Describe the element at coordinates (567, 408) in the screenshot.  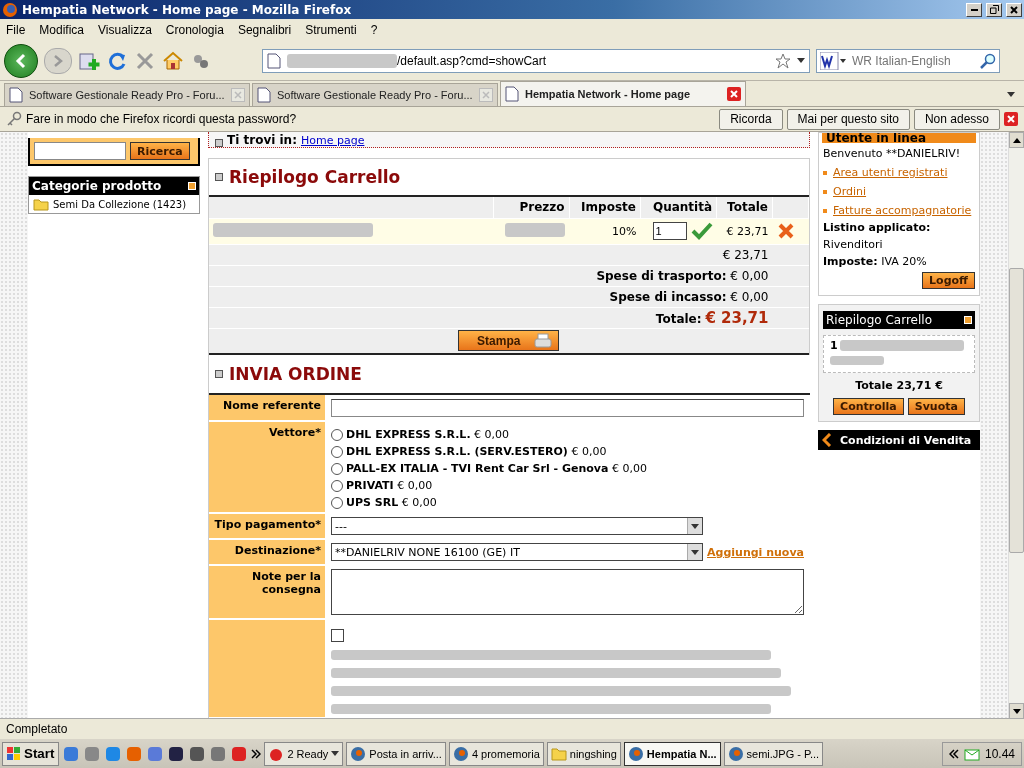
I see `name-field` at that location.